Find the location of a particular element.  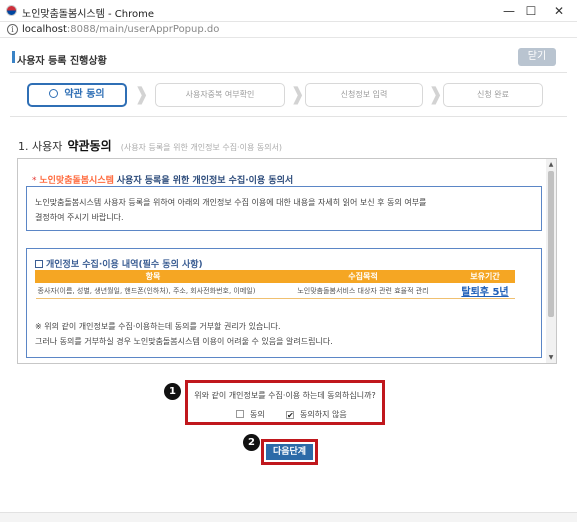

gov-logo-icon is located at coordinates (11, 10).